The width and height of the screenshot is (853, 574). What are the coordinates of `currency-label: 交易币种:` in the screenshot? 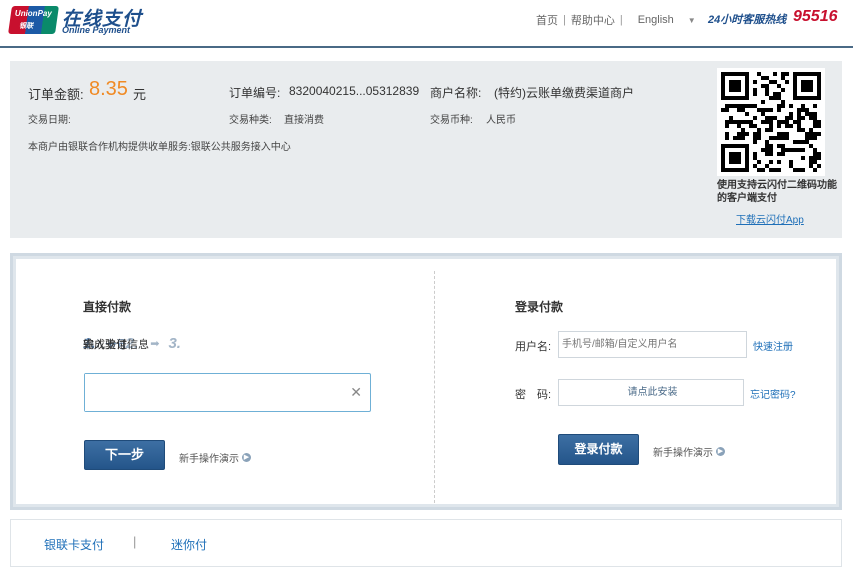 It's located at (451, 120).